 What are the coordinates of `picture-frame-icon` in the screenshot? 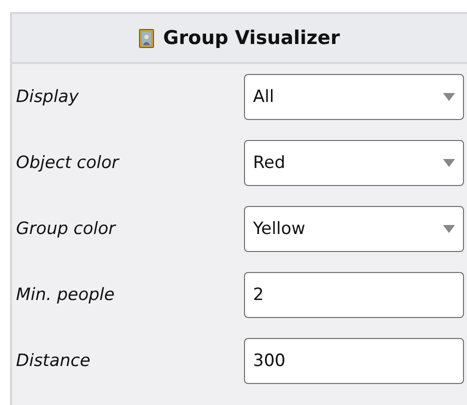 It's located at (146, 38).